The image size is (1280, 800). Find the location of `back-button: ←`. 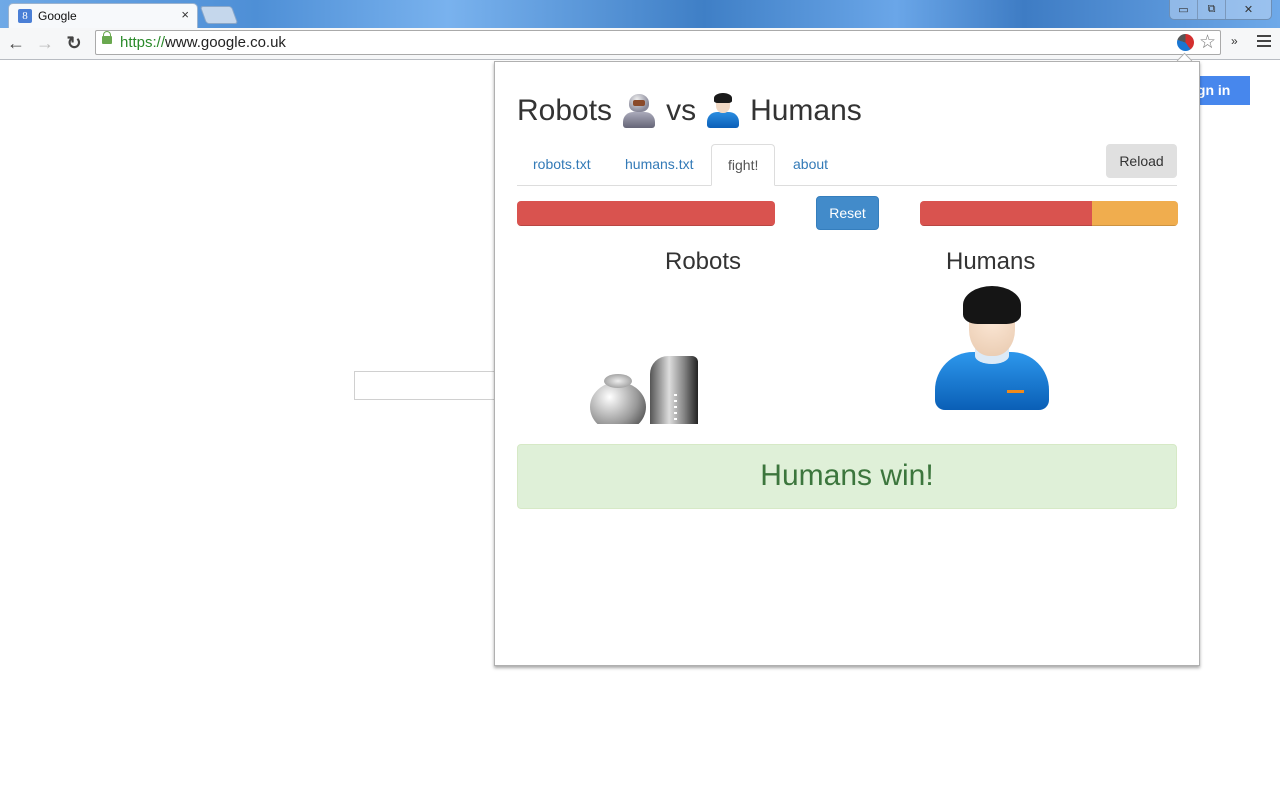

back-button: ← is located at coordinates (16, 43).